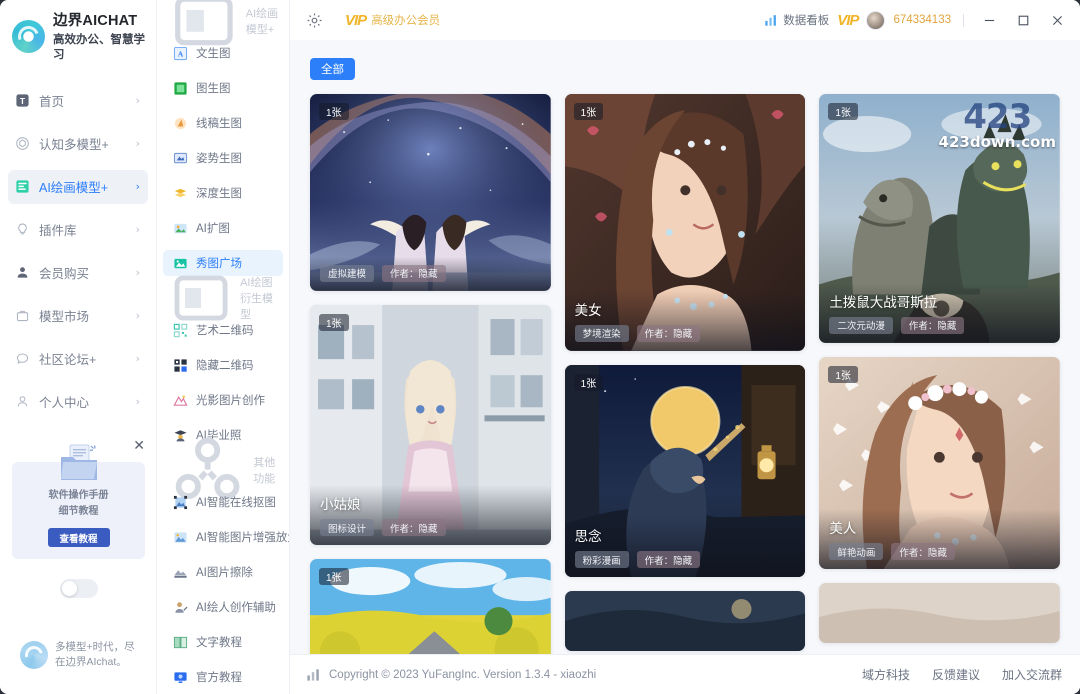  I want to click on maximize-icon, so click(1023, 20).